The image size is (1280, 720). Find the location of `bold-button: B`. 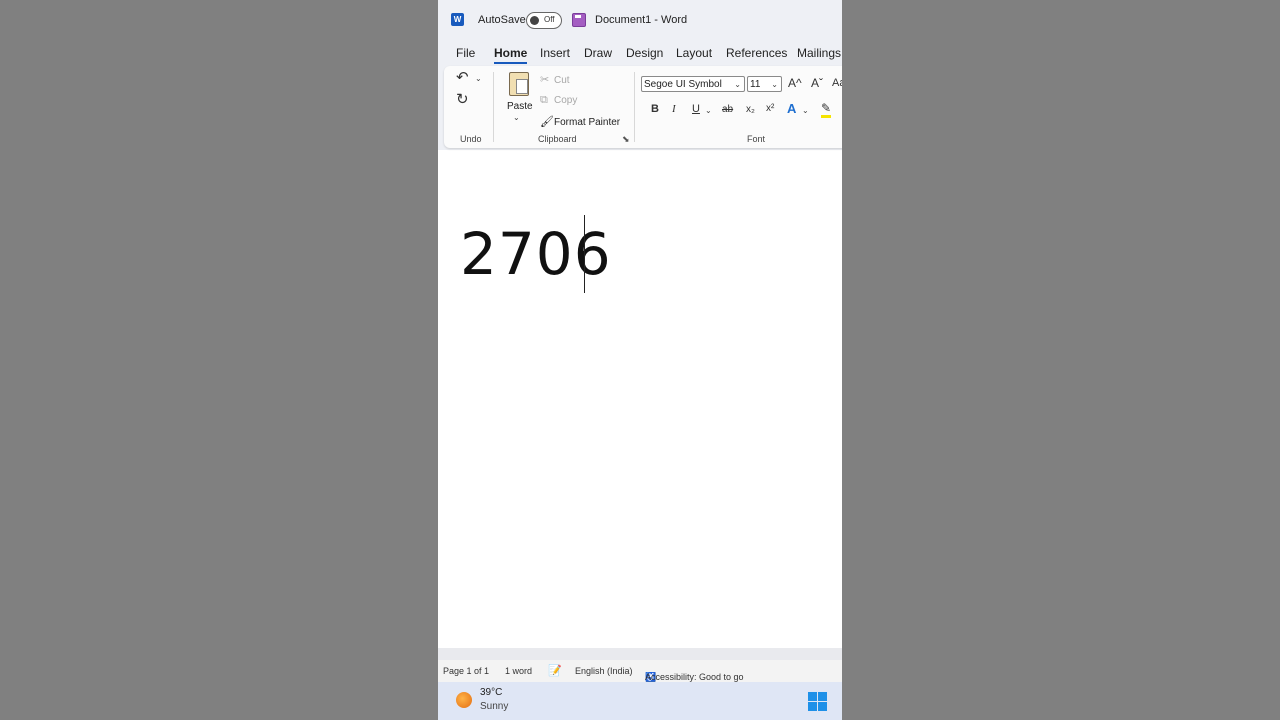

bold-button: B is located at coordinates (655, 109).